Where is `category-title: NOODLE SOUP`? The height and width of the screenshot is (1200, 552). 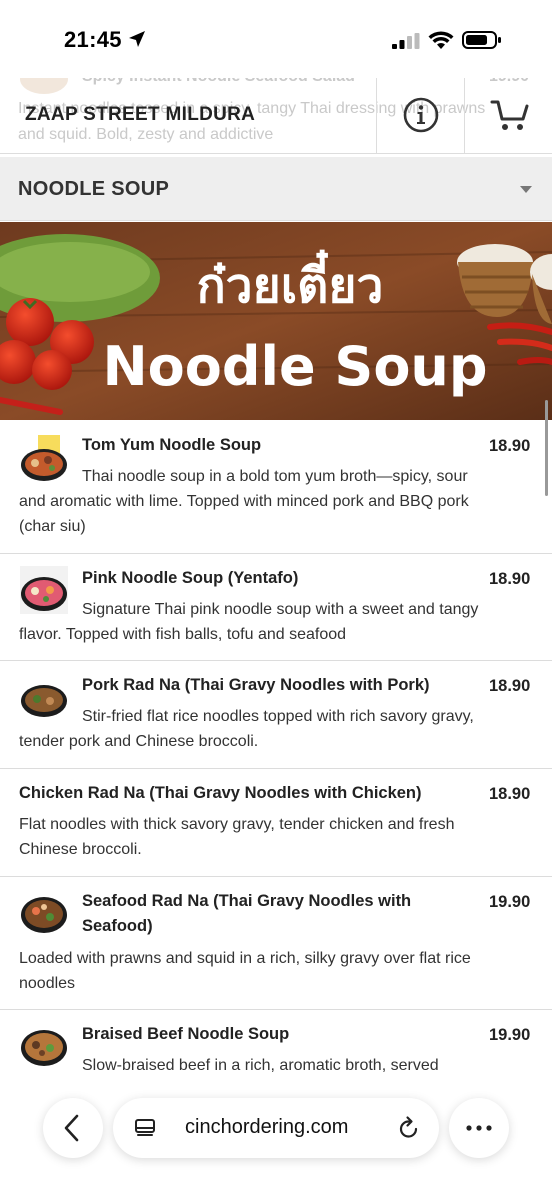 category-title: NOODLE SOUP is located at coordinates (94, 189).